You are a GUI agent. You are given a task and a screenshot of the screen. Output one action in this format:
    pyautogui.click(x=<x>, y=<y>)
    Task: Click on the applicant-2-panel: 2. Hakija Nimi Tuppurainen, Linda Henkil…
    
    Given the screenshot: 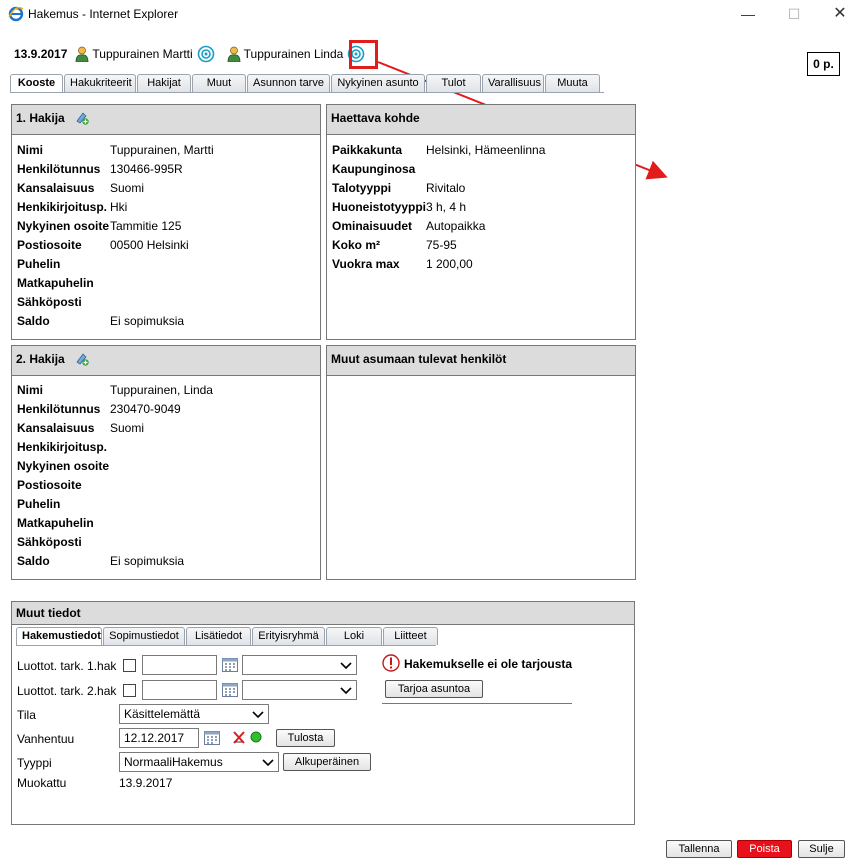 What is the action you would take?
    pyautogui.click(x=166, y=462)
    